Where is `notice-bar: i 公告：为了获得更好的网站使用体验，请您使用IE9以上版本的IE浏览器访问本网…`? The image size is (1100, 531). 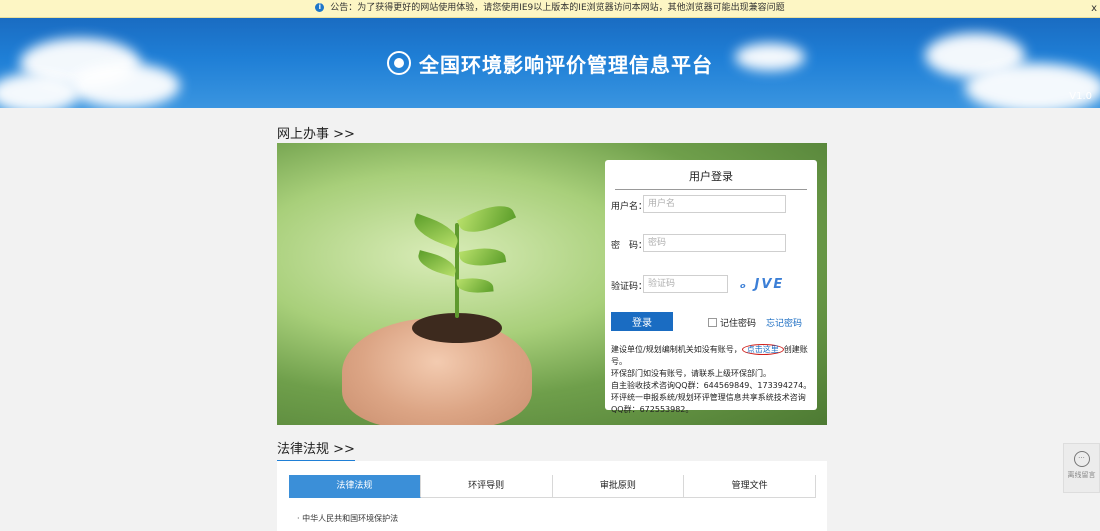 notice-bar: i 公告：为了获得更好的网站使用体验，请您使用IE9以上版本的IE浏览器访问本网… is located at coordinates (550, 9).